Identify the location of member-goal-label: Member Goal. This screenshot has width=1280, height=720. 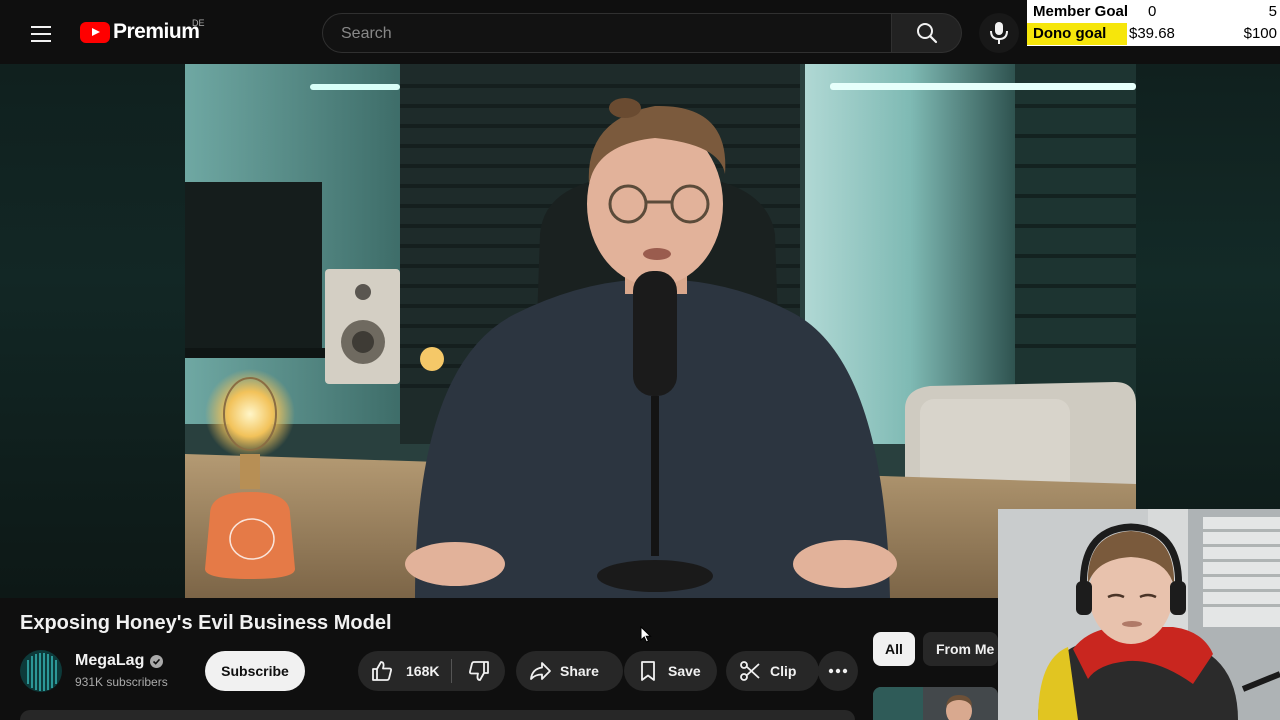
(1081, 11).